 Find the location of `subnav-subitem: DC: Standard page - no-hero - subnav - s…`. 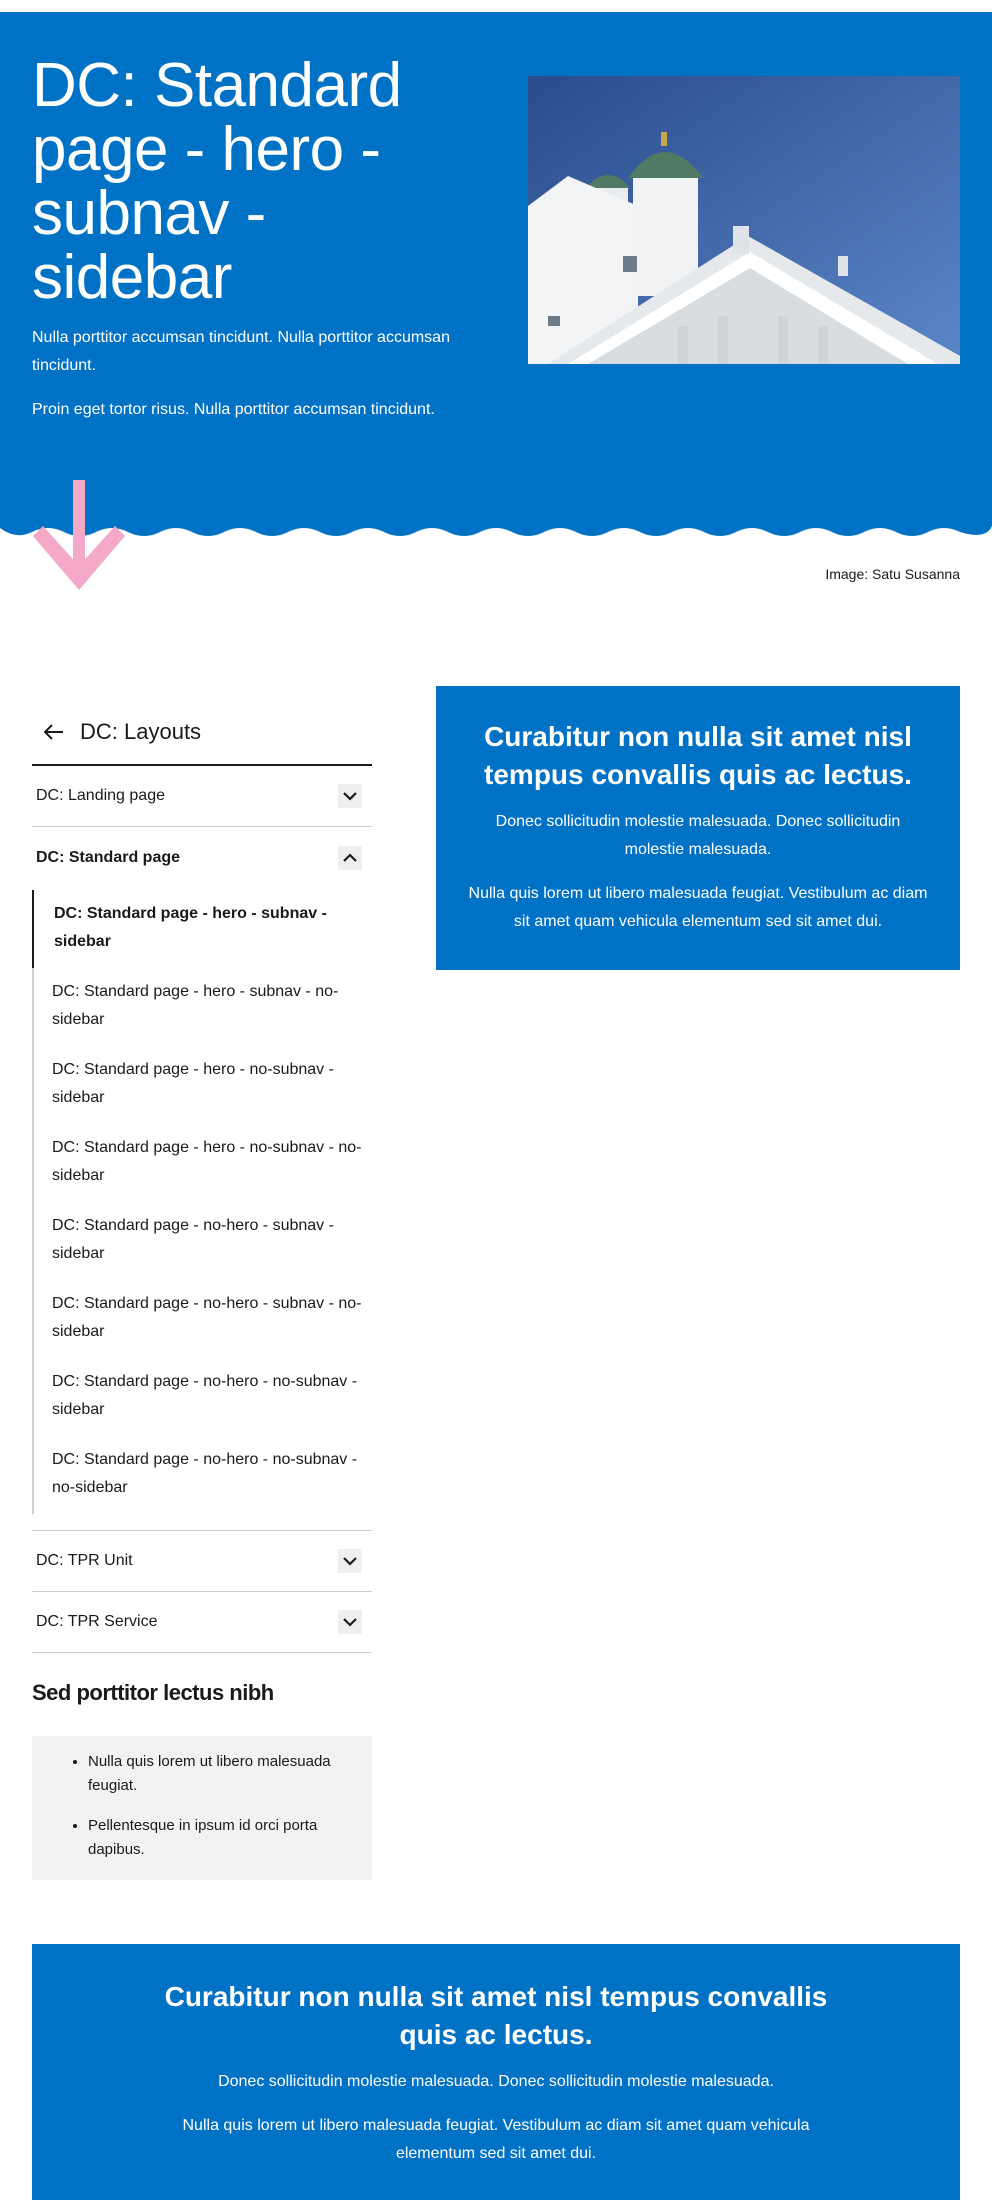

subnav-subitem: DC: Standard page - no-hero - subnav - s… is located at coordinates (203, 1241).